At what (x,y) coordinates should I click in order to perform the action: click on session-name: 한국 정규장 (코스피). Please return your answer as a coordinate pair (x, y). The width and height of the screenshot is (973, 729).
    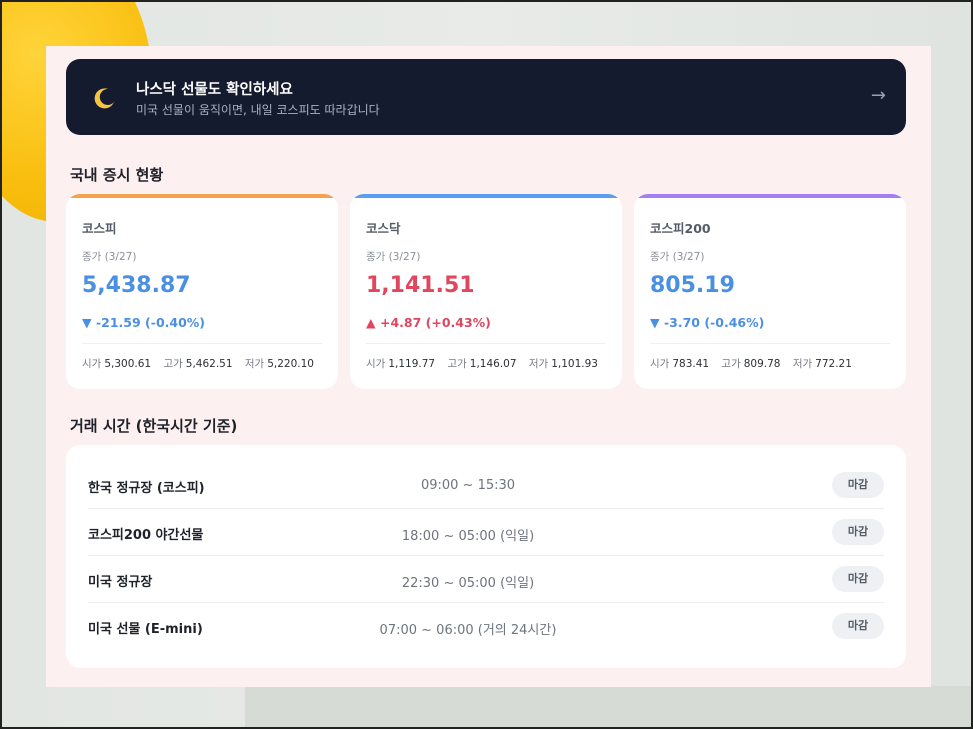
    Looking at the image, I should click on (146, 488).